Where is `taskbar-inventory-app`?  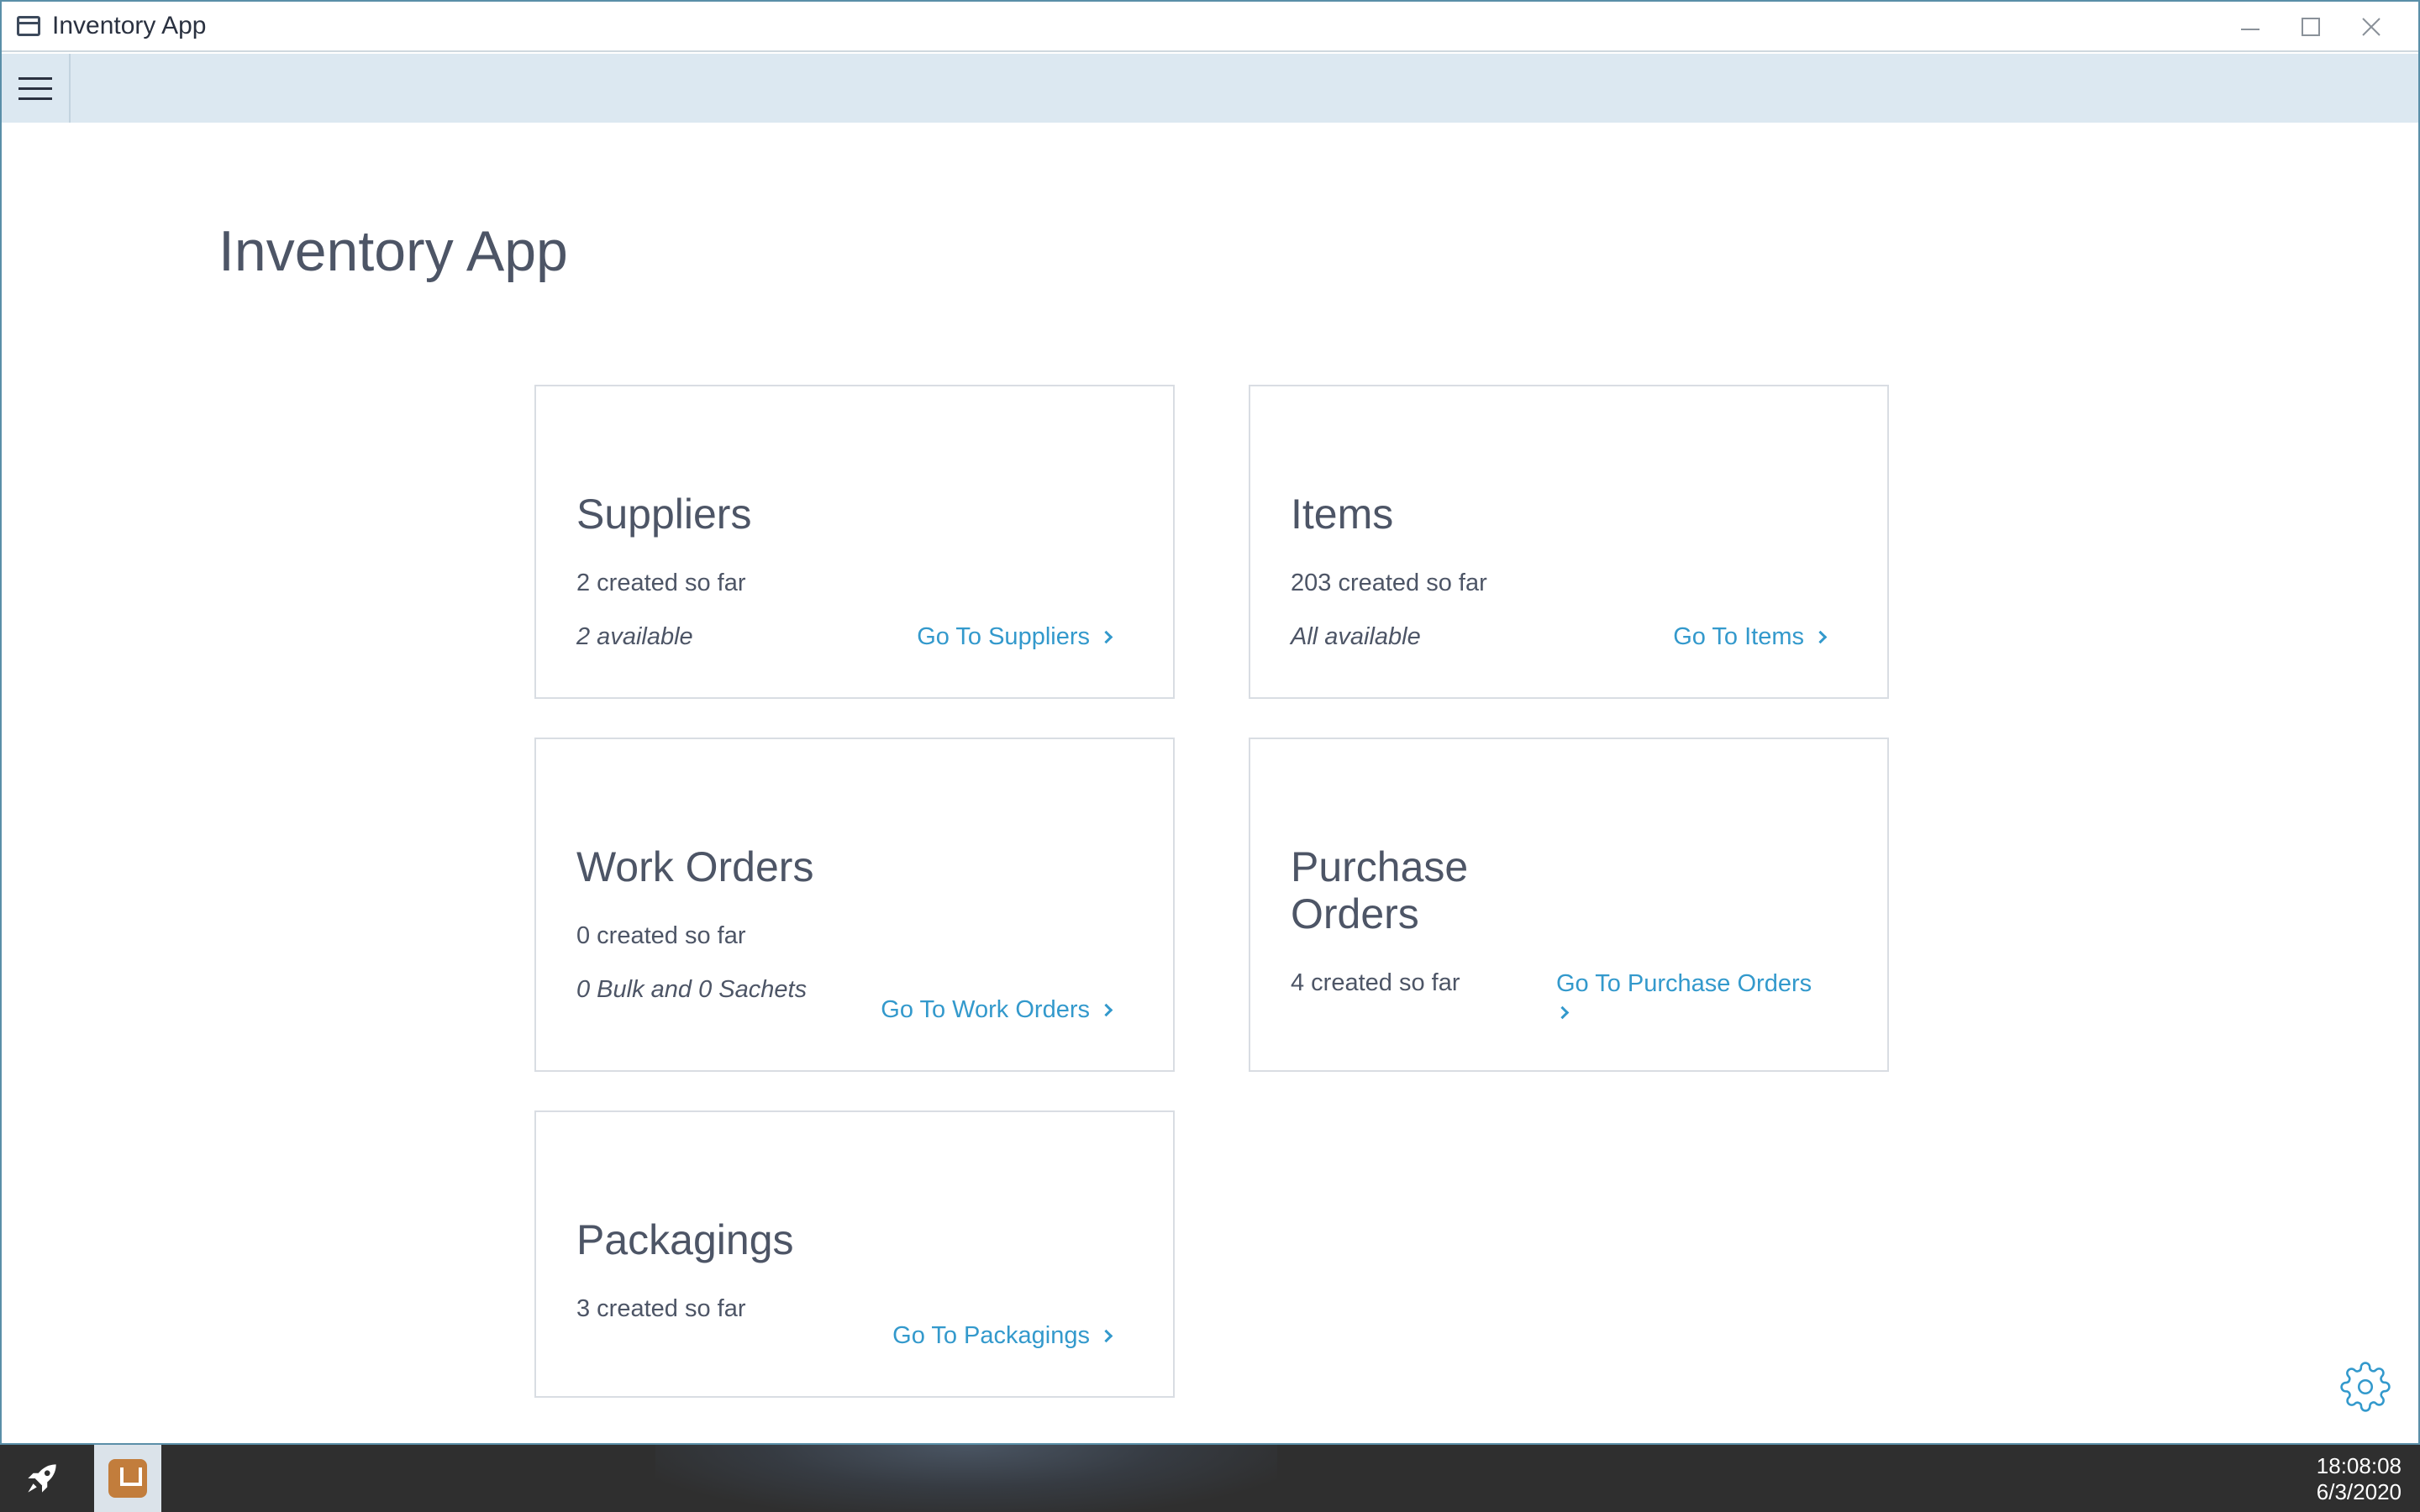
taskbar-inventory-app is located at coordinates (128, 1478).